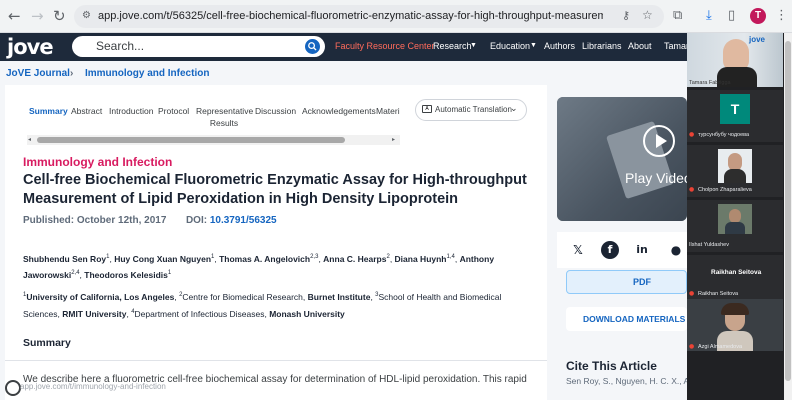  What do you see at coordinates (393, 139) in the screenshot?
I see `scroll-right-icon: ▸` at bounding box center [393, 139].